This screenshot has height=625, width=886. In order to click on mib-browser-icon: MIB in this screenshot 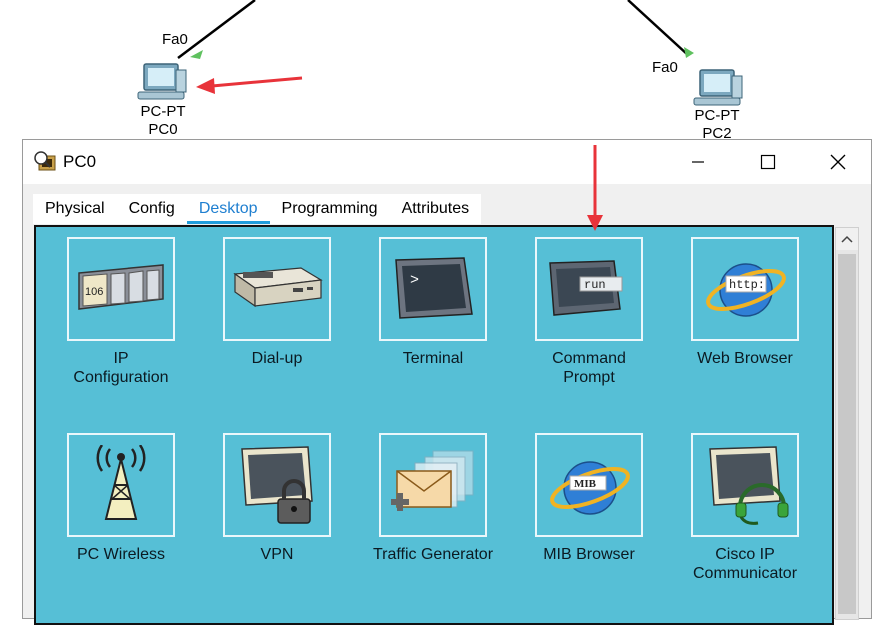, I will do `click(590, 488)`.